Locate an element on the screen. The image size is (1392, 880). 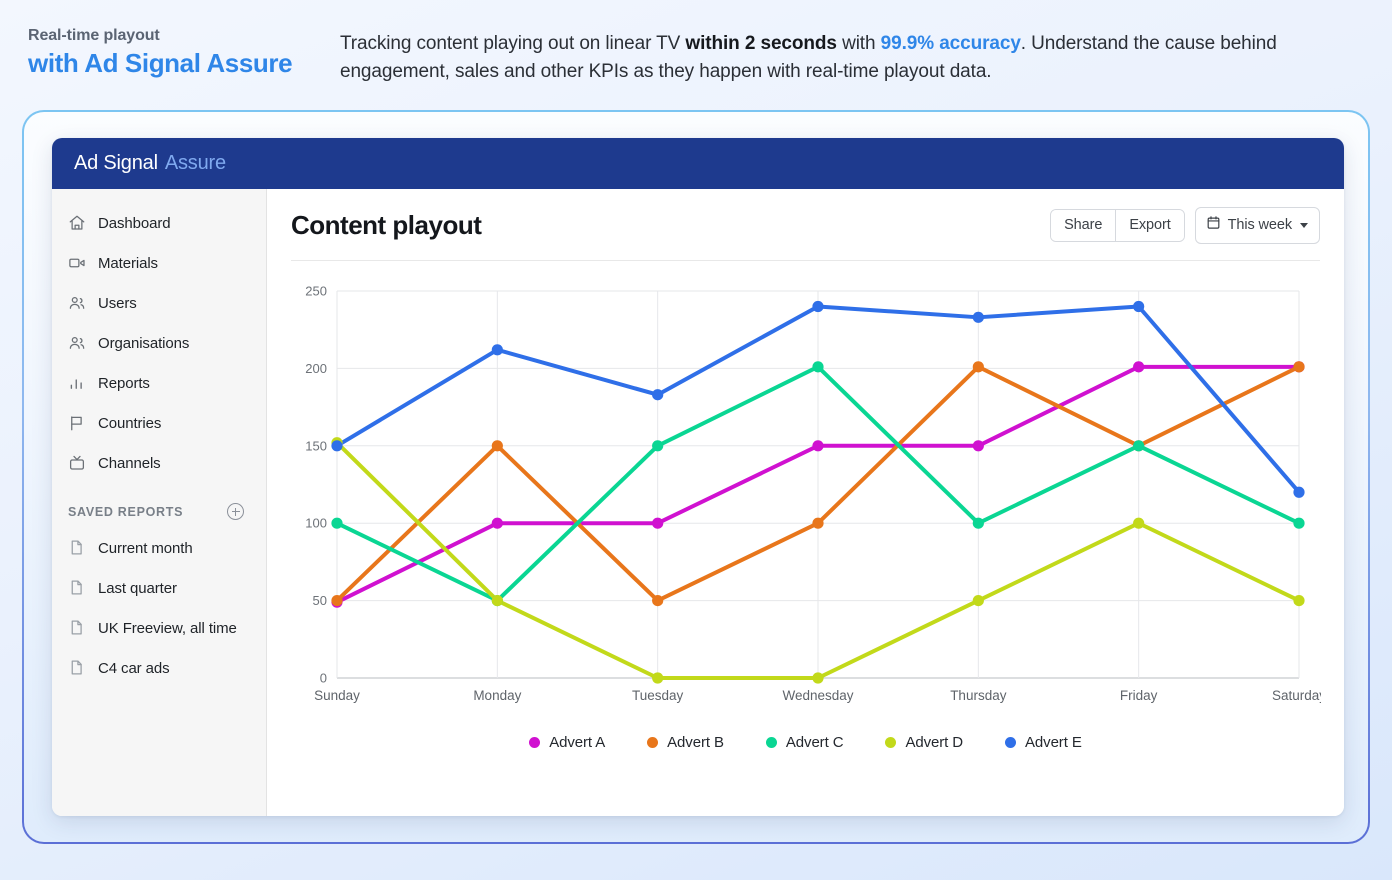
chart-toolbar: Share Export This week is located at coordinates (1185, 225).